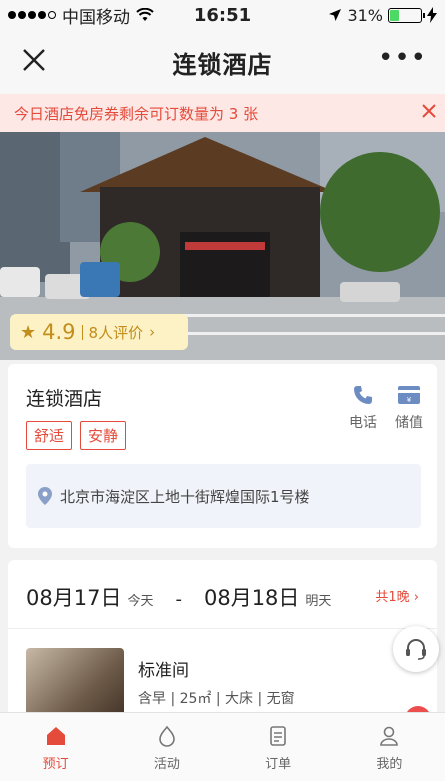 The width and height of the screenshot is (445, 781). What do you see at coordinates (432, 15) in the screenshot?
I see `charging-icon` at bounding box center [432, 15].